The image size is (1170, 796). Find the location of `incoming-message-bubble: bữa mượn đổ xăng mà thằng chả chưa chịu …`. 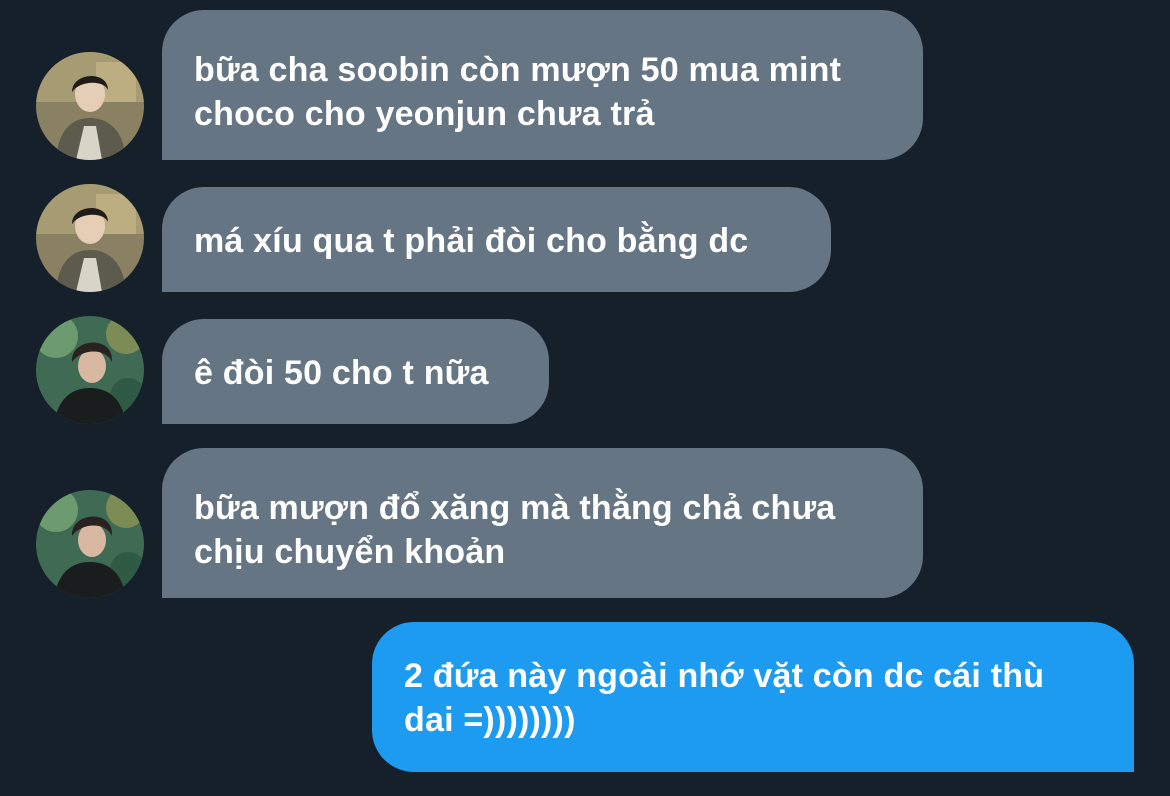

incoming-message-bubble: bữa mượn đổ xăng mà thằng chả chưa chịu … is located at coordinates (542, 523).